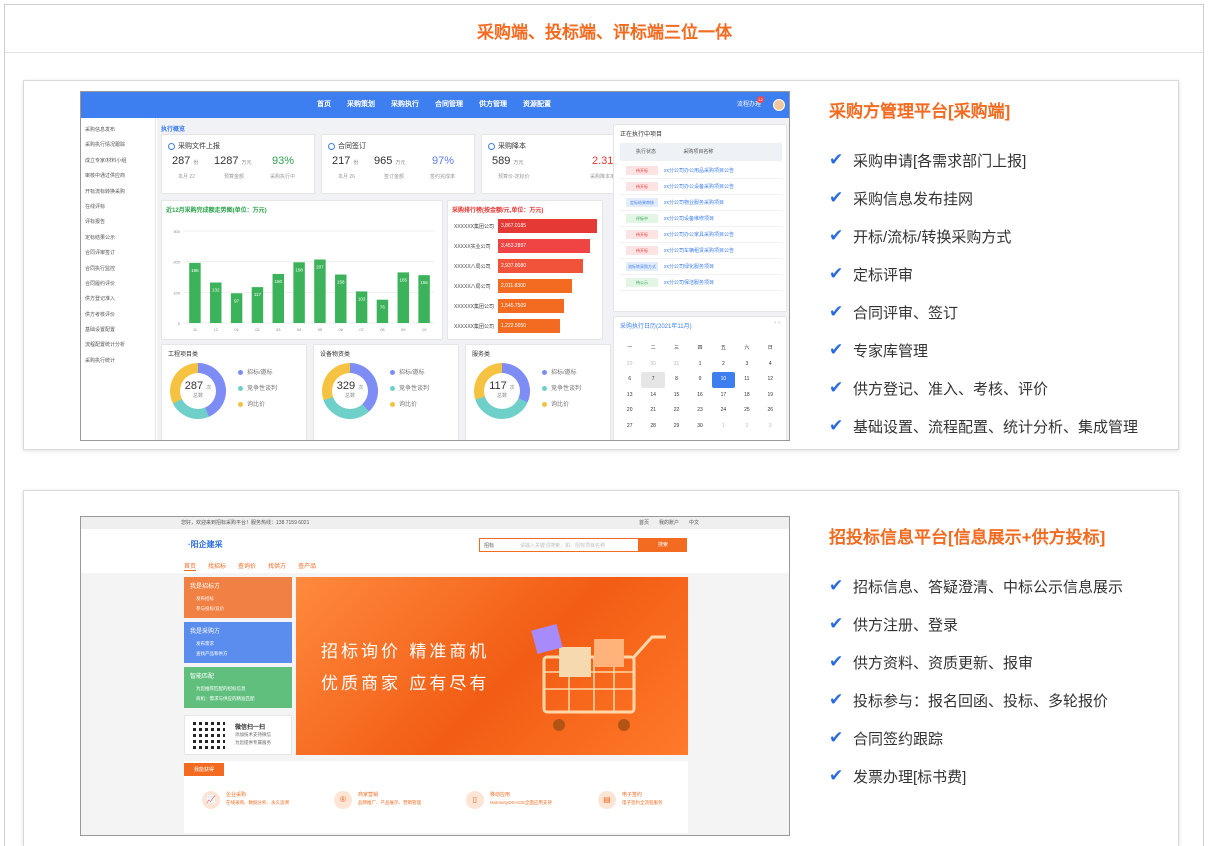 The width and height of the screenshot is (1209, 846). What do you see at coordinates (535, 286) in the screenshot?
I see `rank-bar: 2,011.8300` at bounding box center [535, 286].